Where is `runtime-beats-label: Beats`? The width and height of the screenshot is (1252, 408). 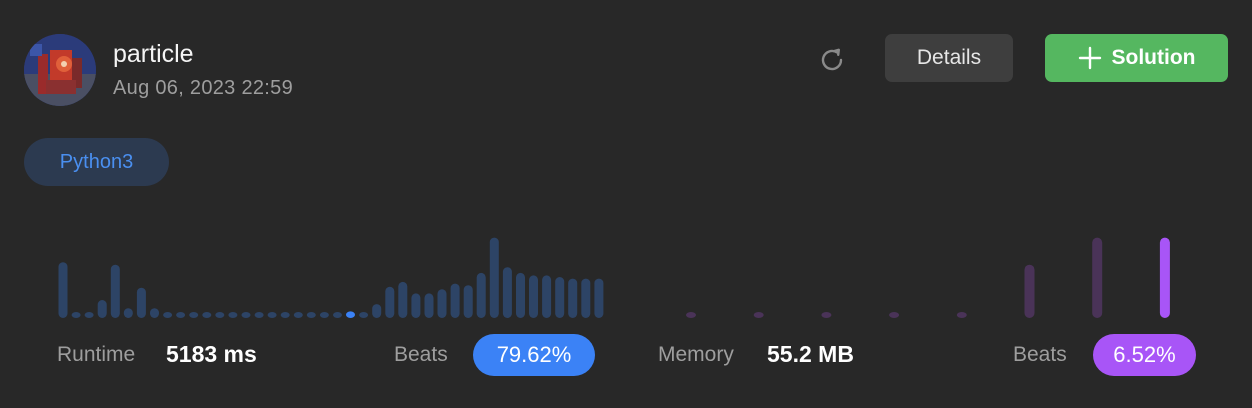
runtime-beats-label: Beats is located at coordinates (421, 354).